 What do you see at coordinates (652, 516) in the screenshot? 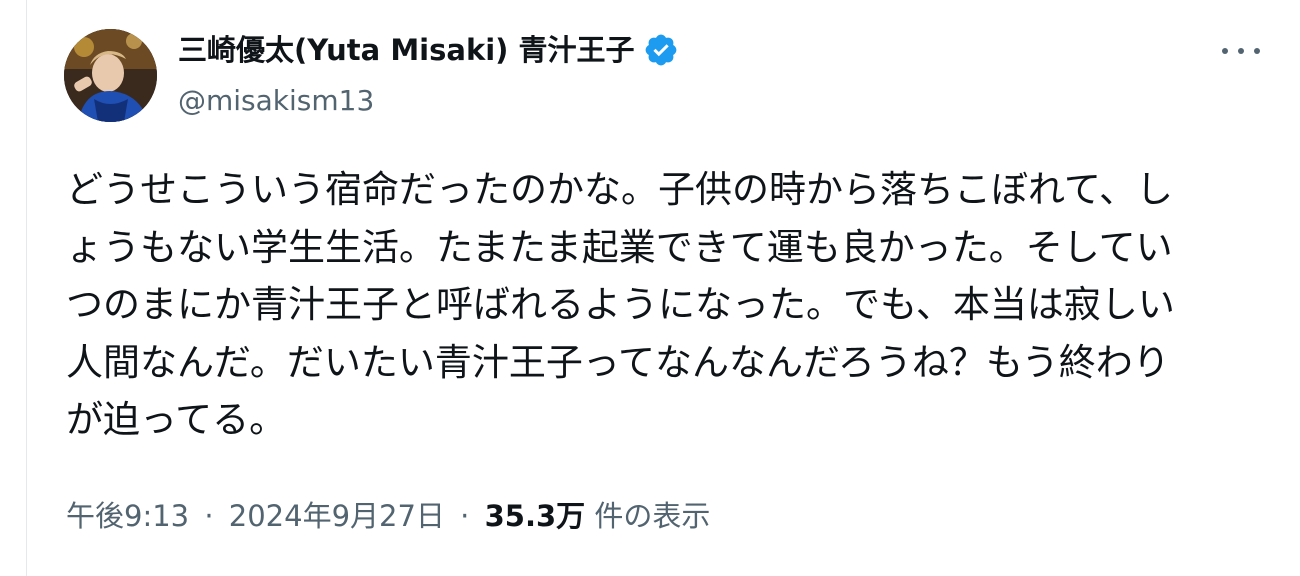
I see `views-label: 件の表示` at bounding box center [652, 516].